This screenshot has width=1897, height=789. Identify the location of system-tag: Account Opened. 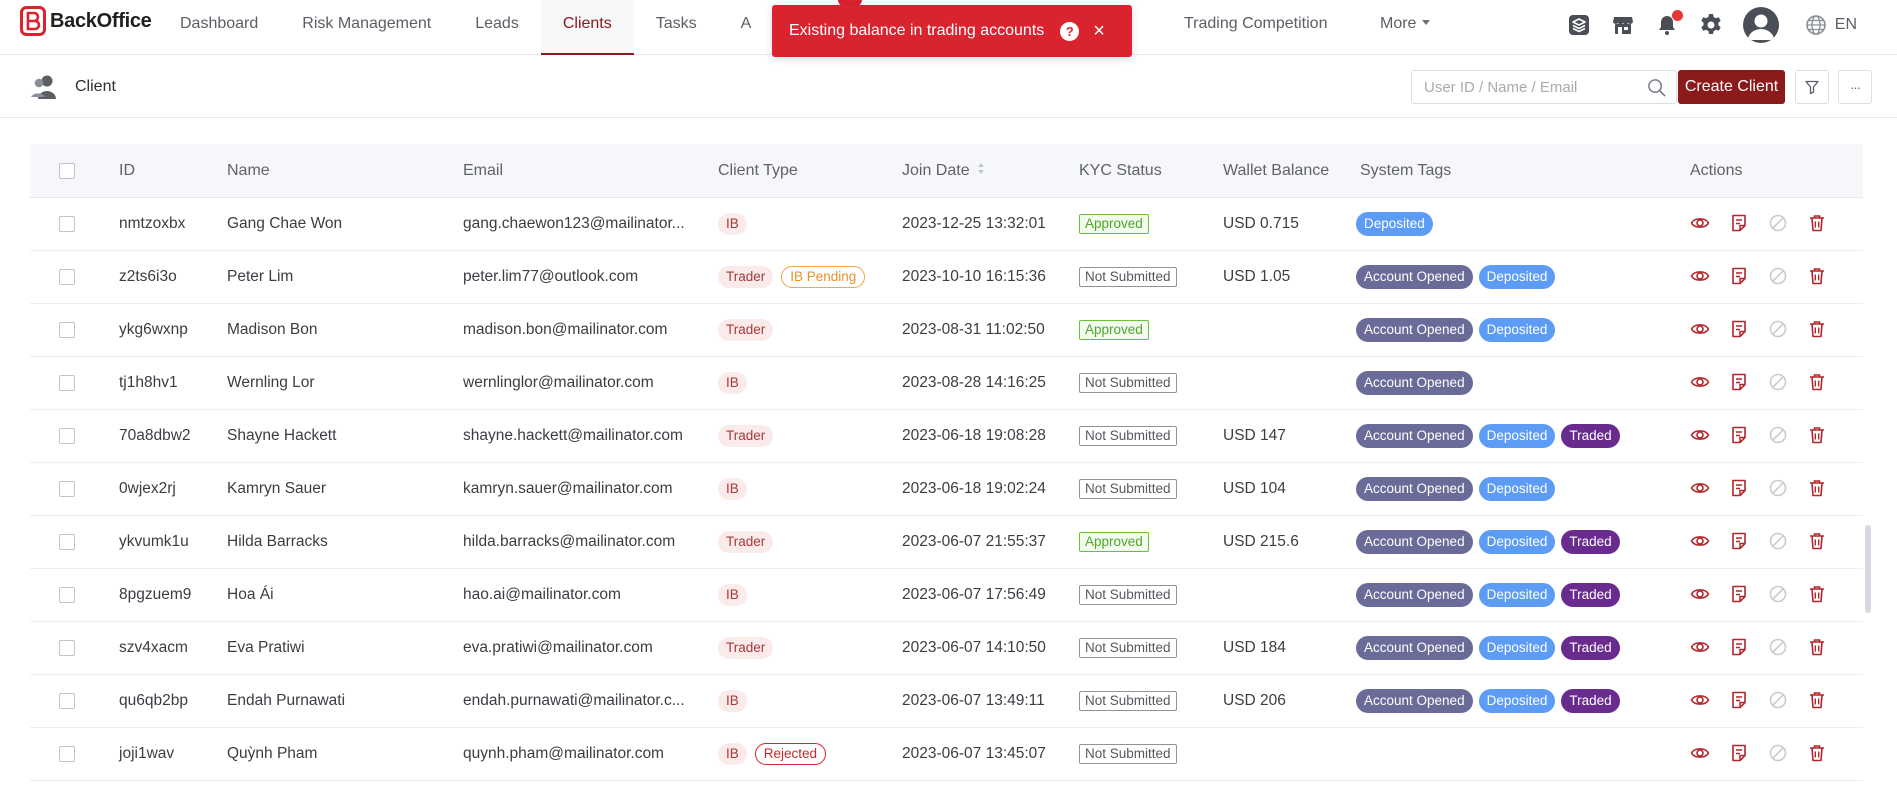
(1414, 541).